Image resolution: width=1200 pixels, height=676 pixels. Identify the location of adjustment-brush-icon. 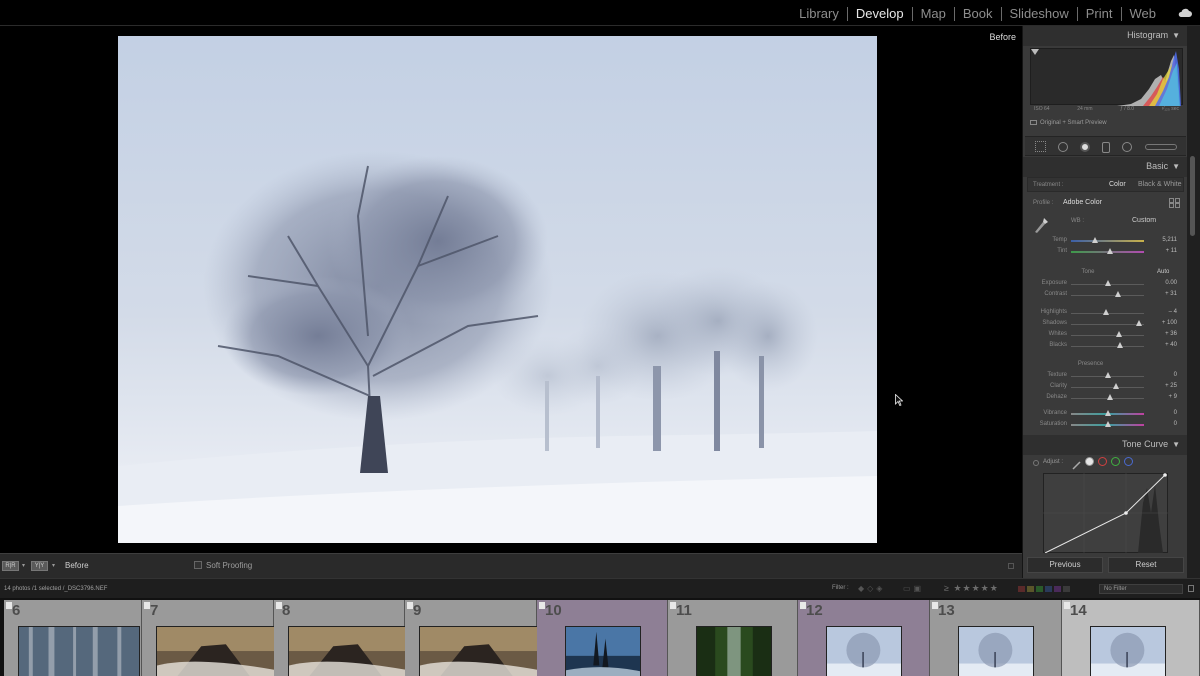
(1161, 147).